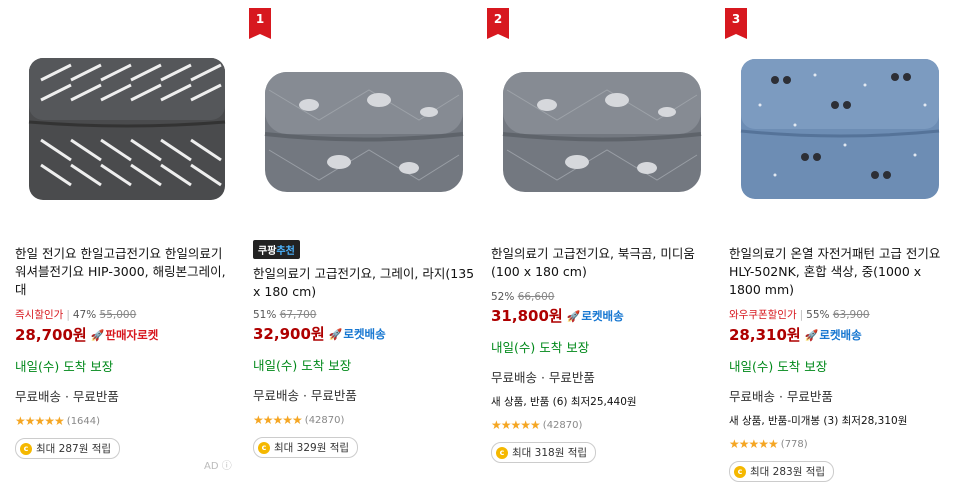 The image size is (967, 487). What do you see at coordinates (602, 297) in the screenshot?
I see `discount-line: 52% 66,600` at bounding box center [602, 297].